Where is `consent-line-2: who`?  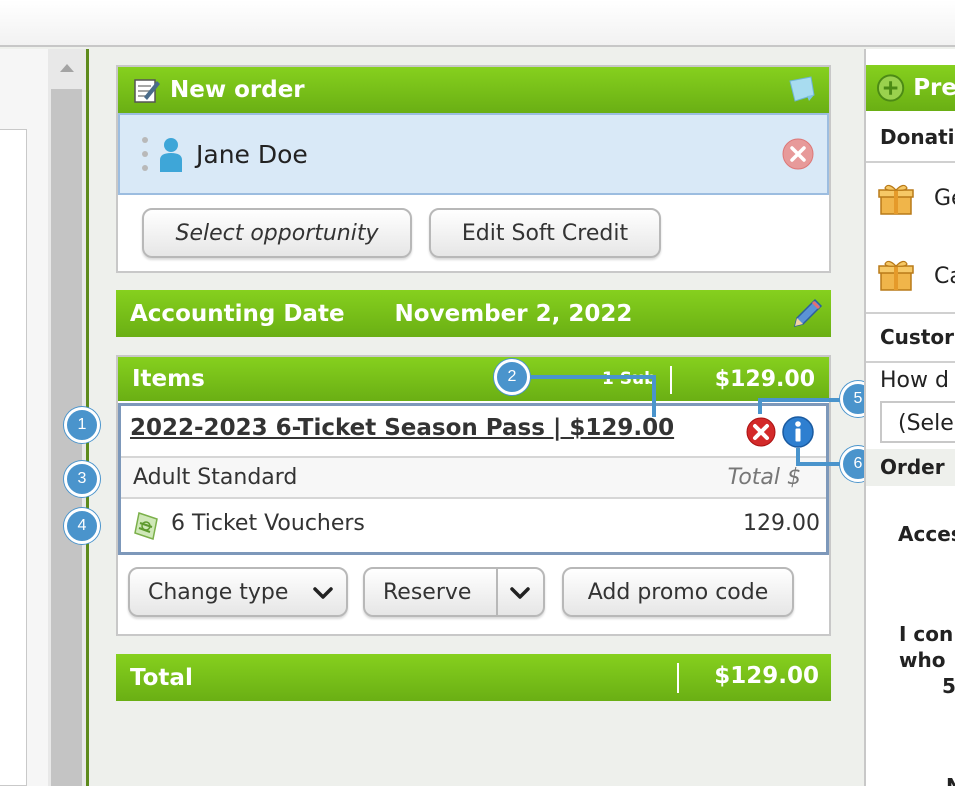
consent-line-2: who is located at coordinates (922, 660).